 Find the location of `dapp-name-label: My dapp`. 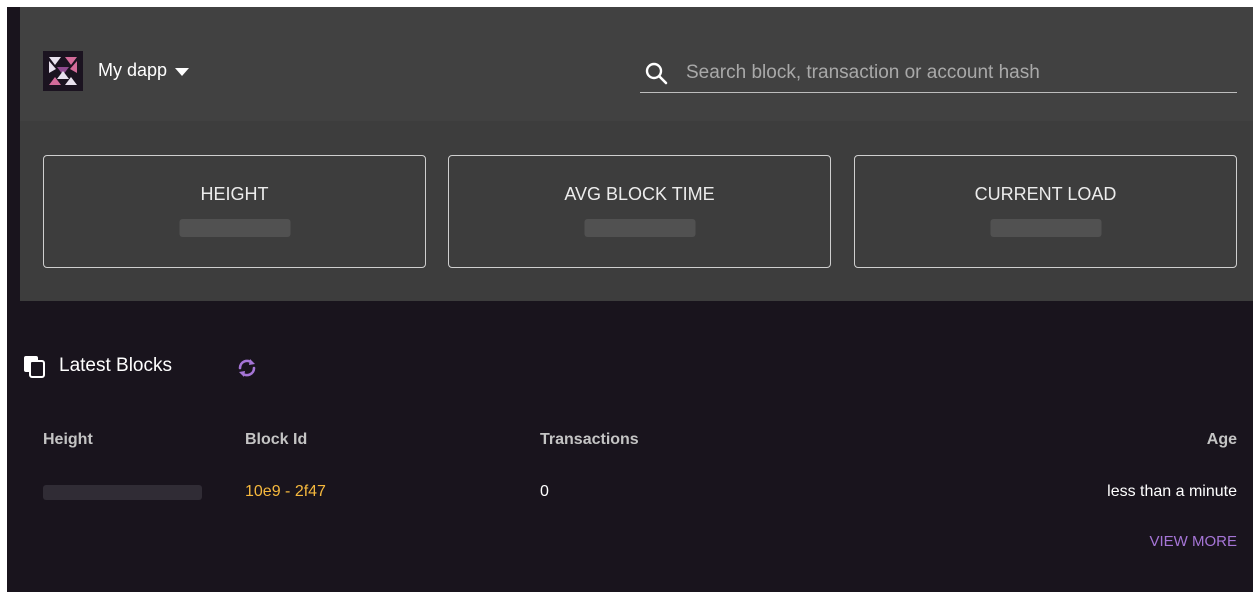

dapp-name-label: My dapp is located at coordinates (133, 70).